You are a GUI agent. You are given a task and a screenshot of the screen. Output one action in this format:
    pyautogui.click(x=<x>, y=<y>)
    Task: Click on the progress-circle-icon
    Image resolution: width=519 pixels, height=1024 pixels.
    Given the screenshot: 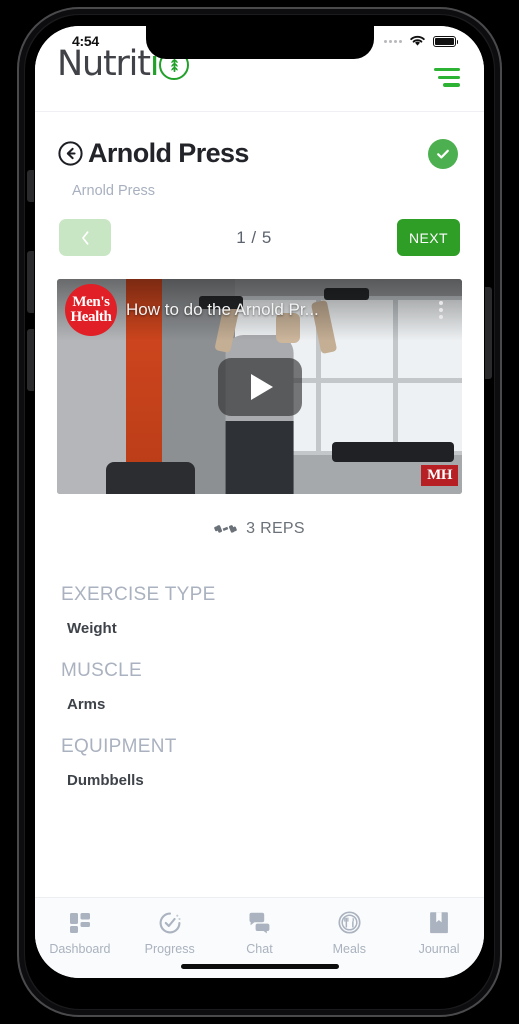 What is the action you would take?
    pyautogui.click(x=170, y=922)
    